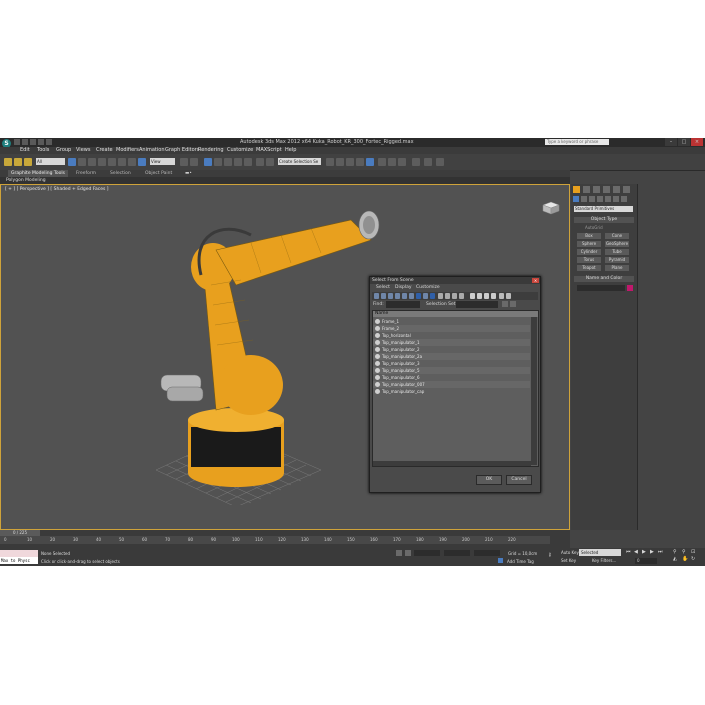 The image size is (705, 705). What do you see at coordinates (589, 252) in the screenshot?
I see `cylinder-button: Cylinder` at bounding box center [589, 252].